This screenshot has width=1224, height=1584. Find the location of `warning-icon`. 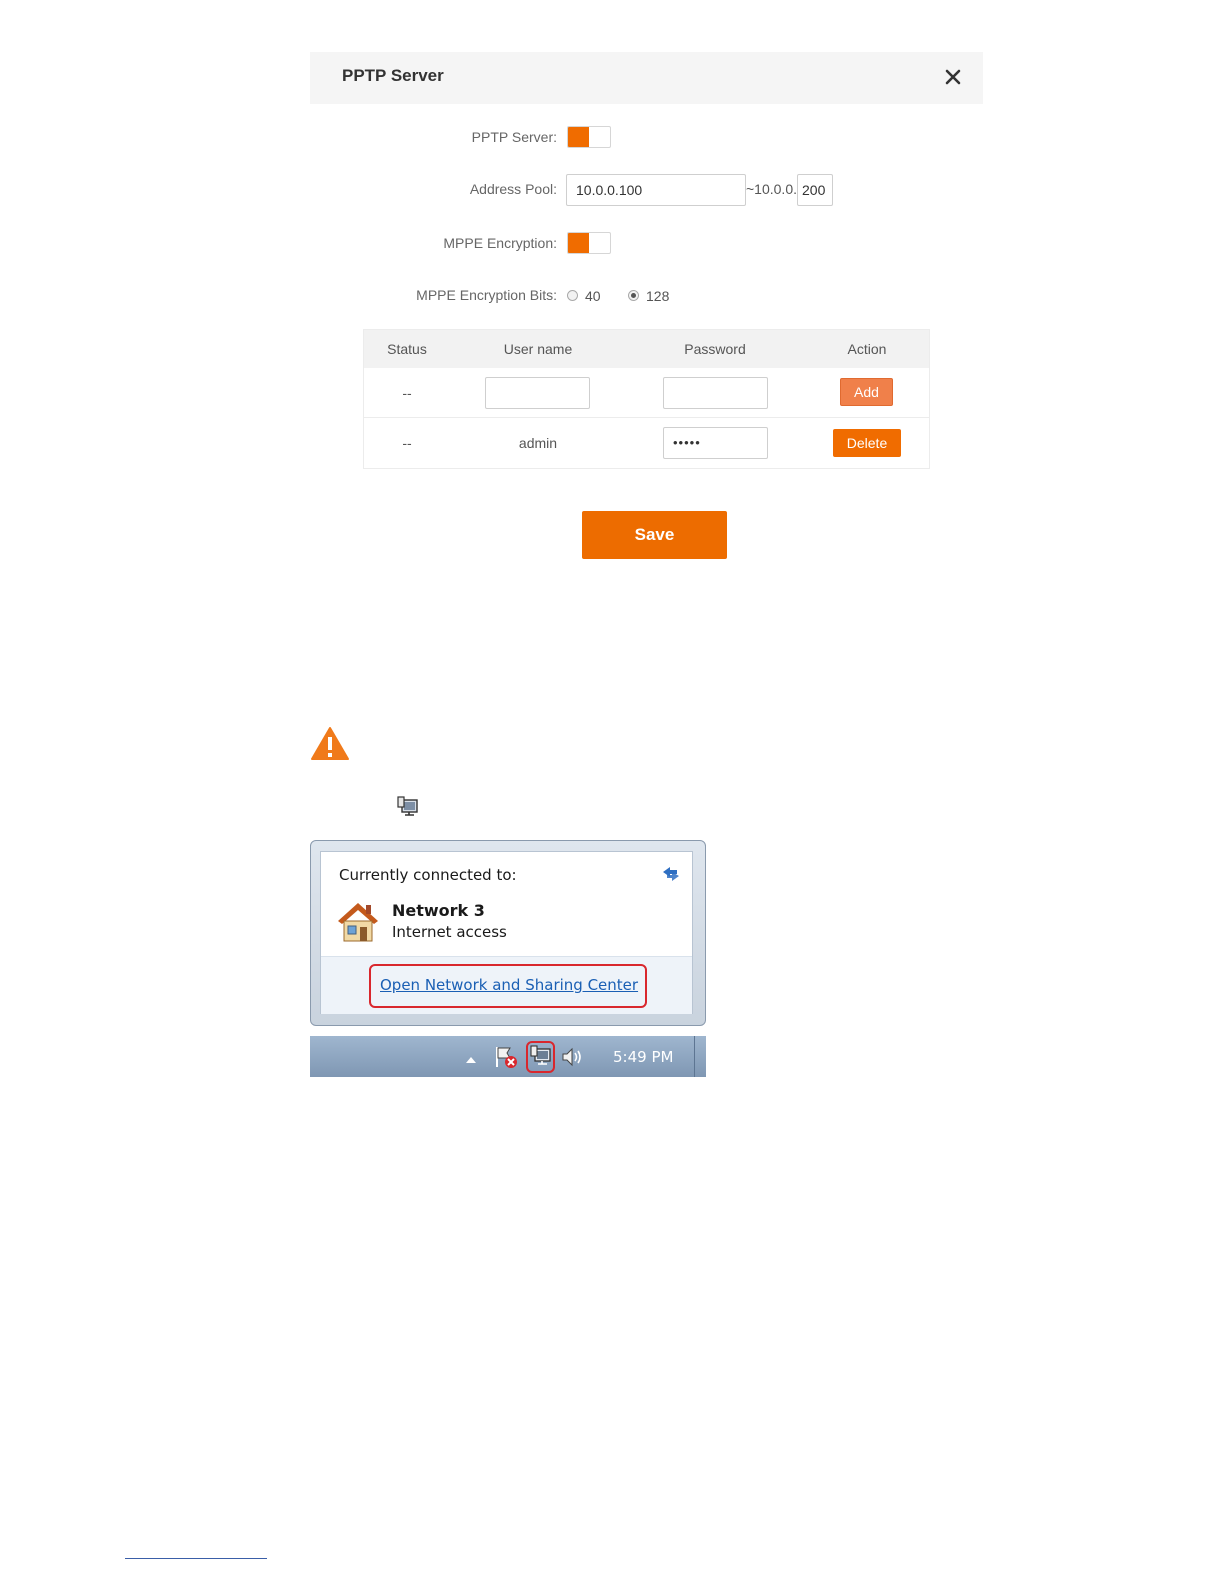

warning-icon is located at coordinates (330, 743).